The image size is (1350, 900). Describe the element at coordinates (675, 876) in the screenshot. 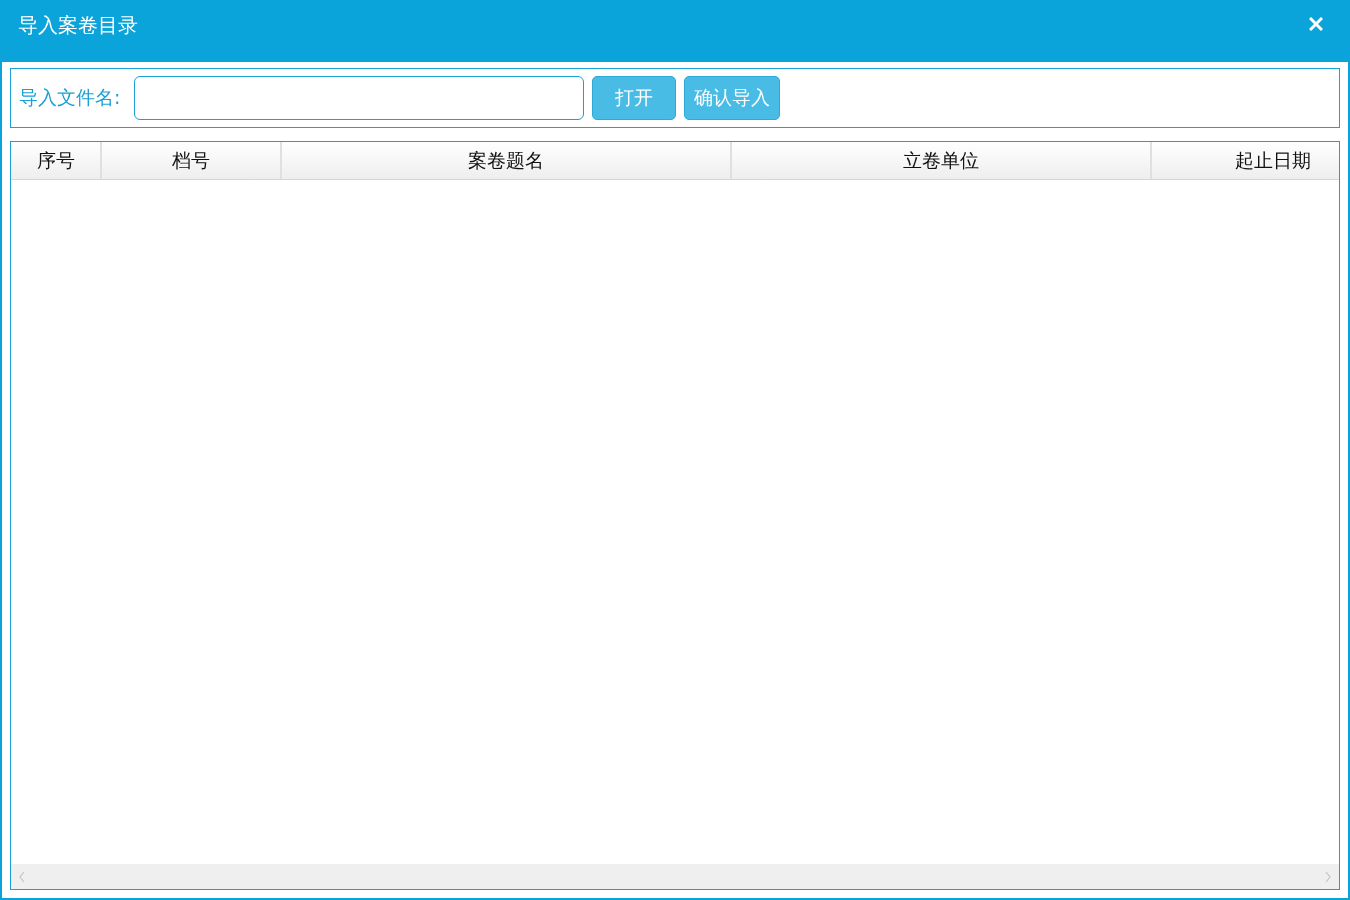

I see `horizontal-scrollbar` at that location.